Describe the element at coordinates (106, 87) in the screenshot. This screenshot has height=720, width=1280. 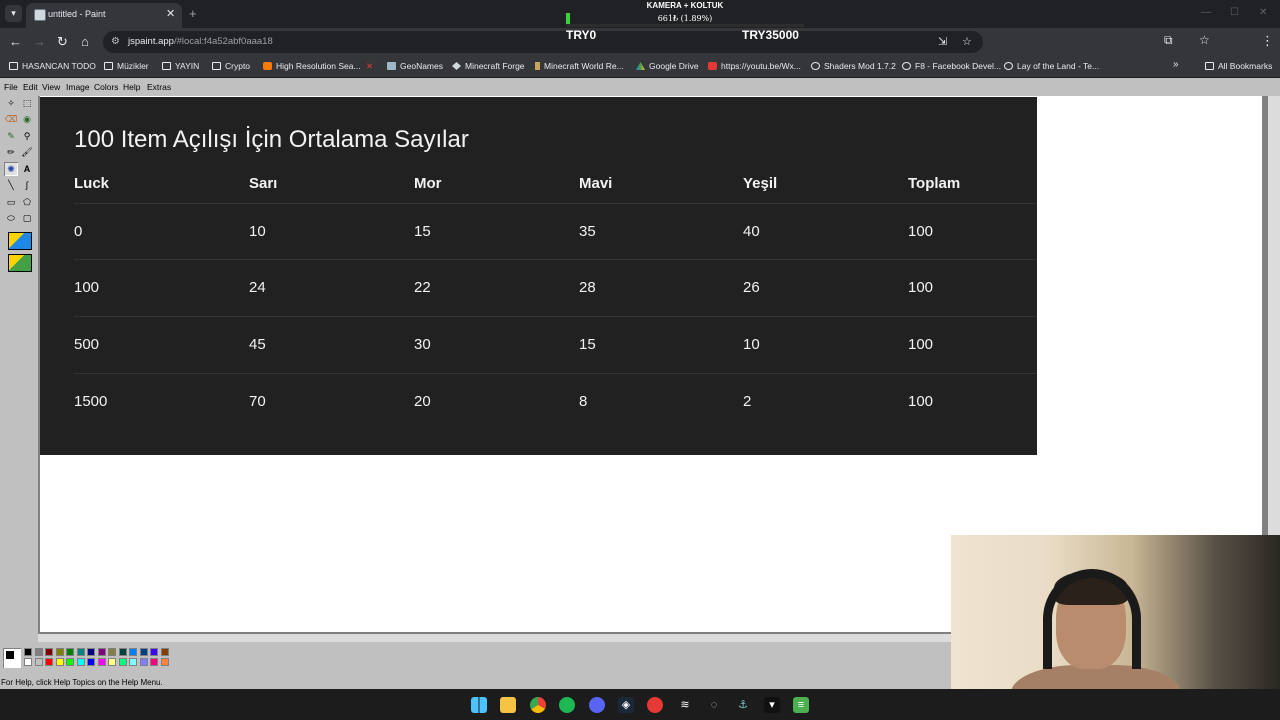
I see `menu-colors: Colors` at that location.